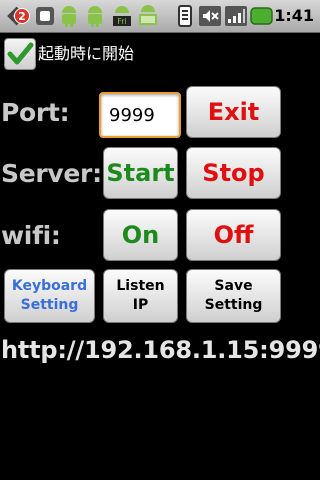 The height and width of the screenshot is (480, 320). I want to click on save-setting-button: Save Setting, so click(233, 296).